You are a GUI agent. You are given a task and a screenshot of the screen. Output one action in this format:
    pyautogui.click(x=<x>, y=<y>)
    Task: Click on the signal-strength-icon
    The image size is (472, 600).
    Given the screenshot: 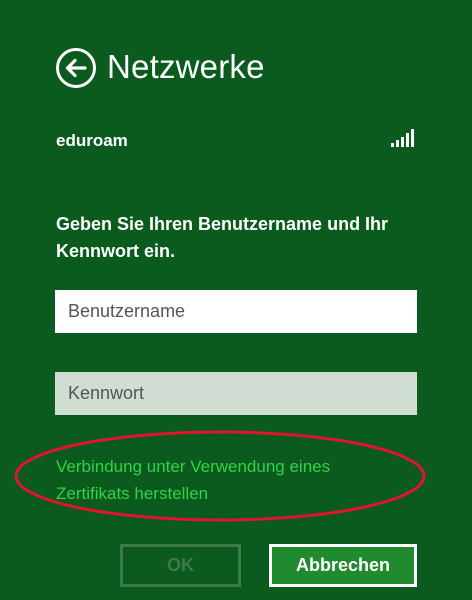 What is the action you would take?
    pyautogui.click(x=402, y=138)
    